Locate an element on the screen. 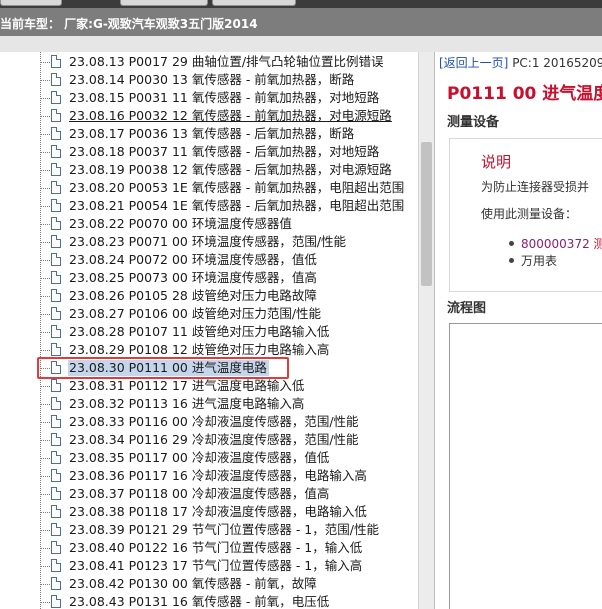 This screenshot has width=602, height=609. scroll-thumb is located at coordinates (426, 214).